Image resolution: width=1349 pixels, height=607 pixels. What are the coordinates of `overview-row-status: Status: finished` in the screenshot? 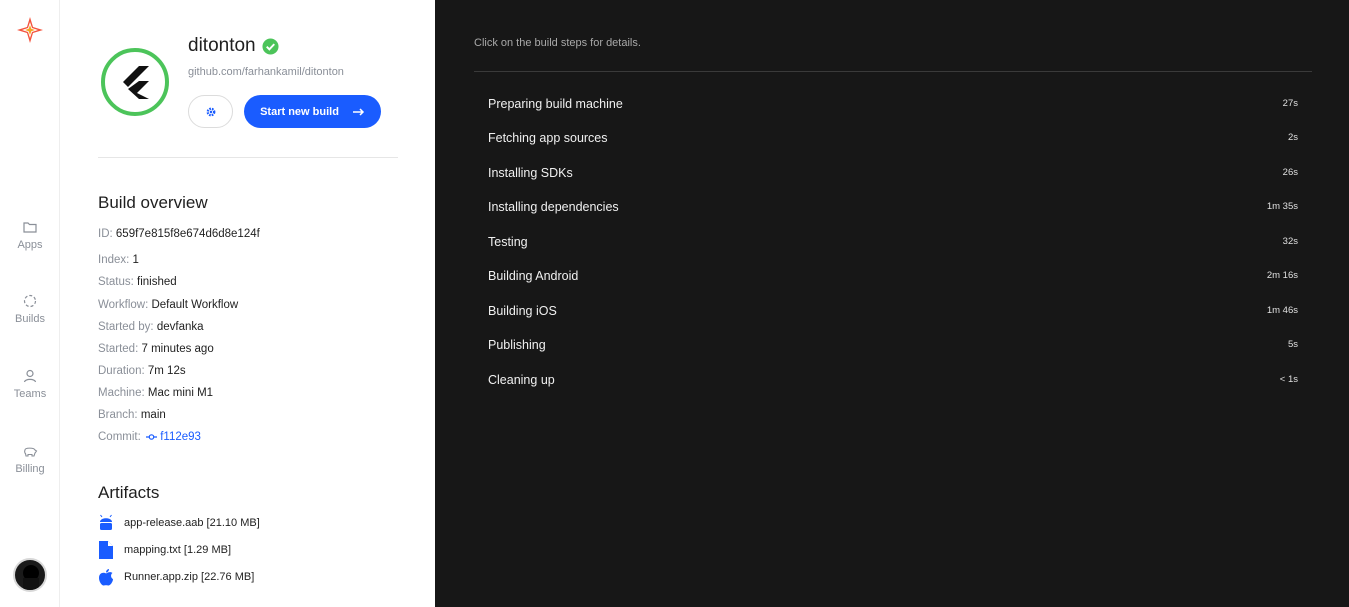 It's located at (137, 282).